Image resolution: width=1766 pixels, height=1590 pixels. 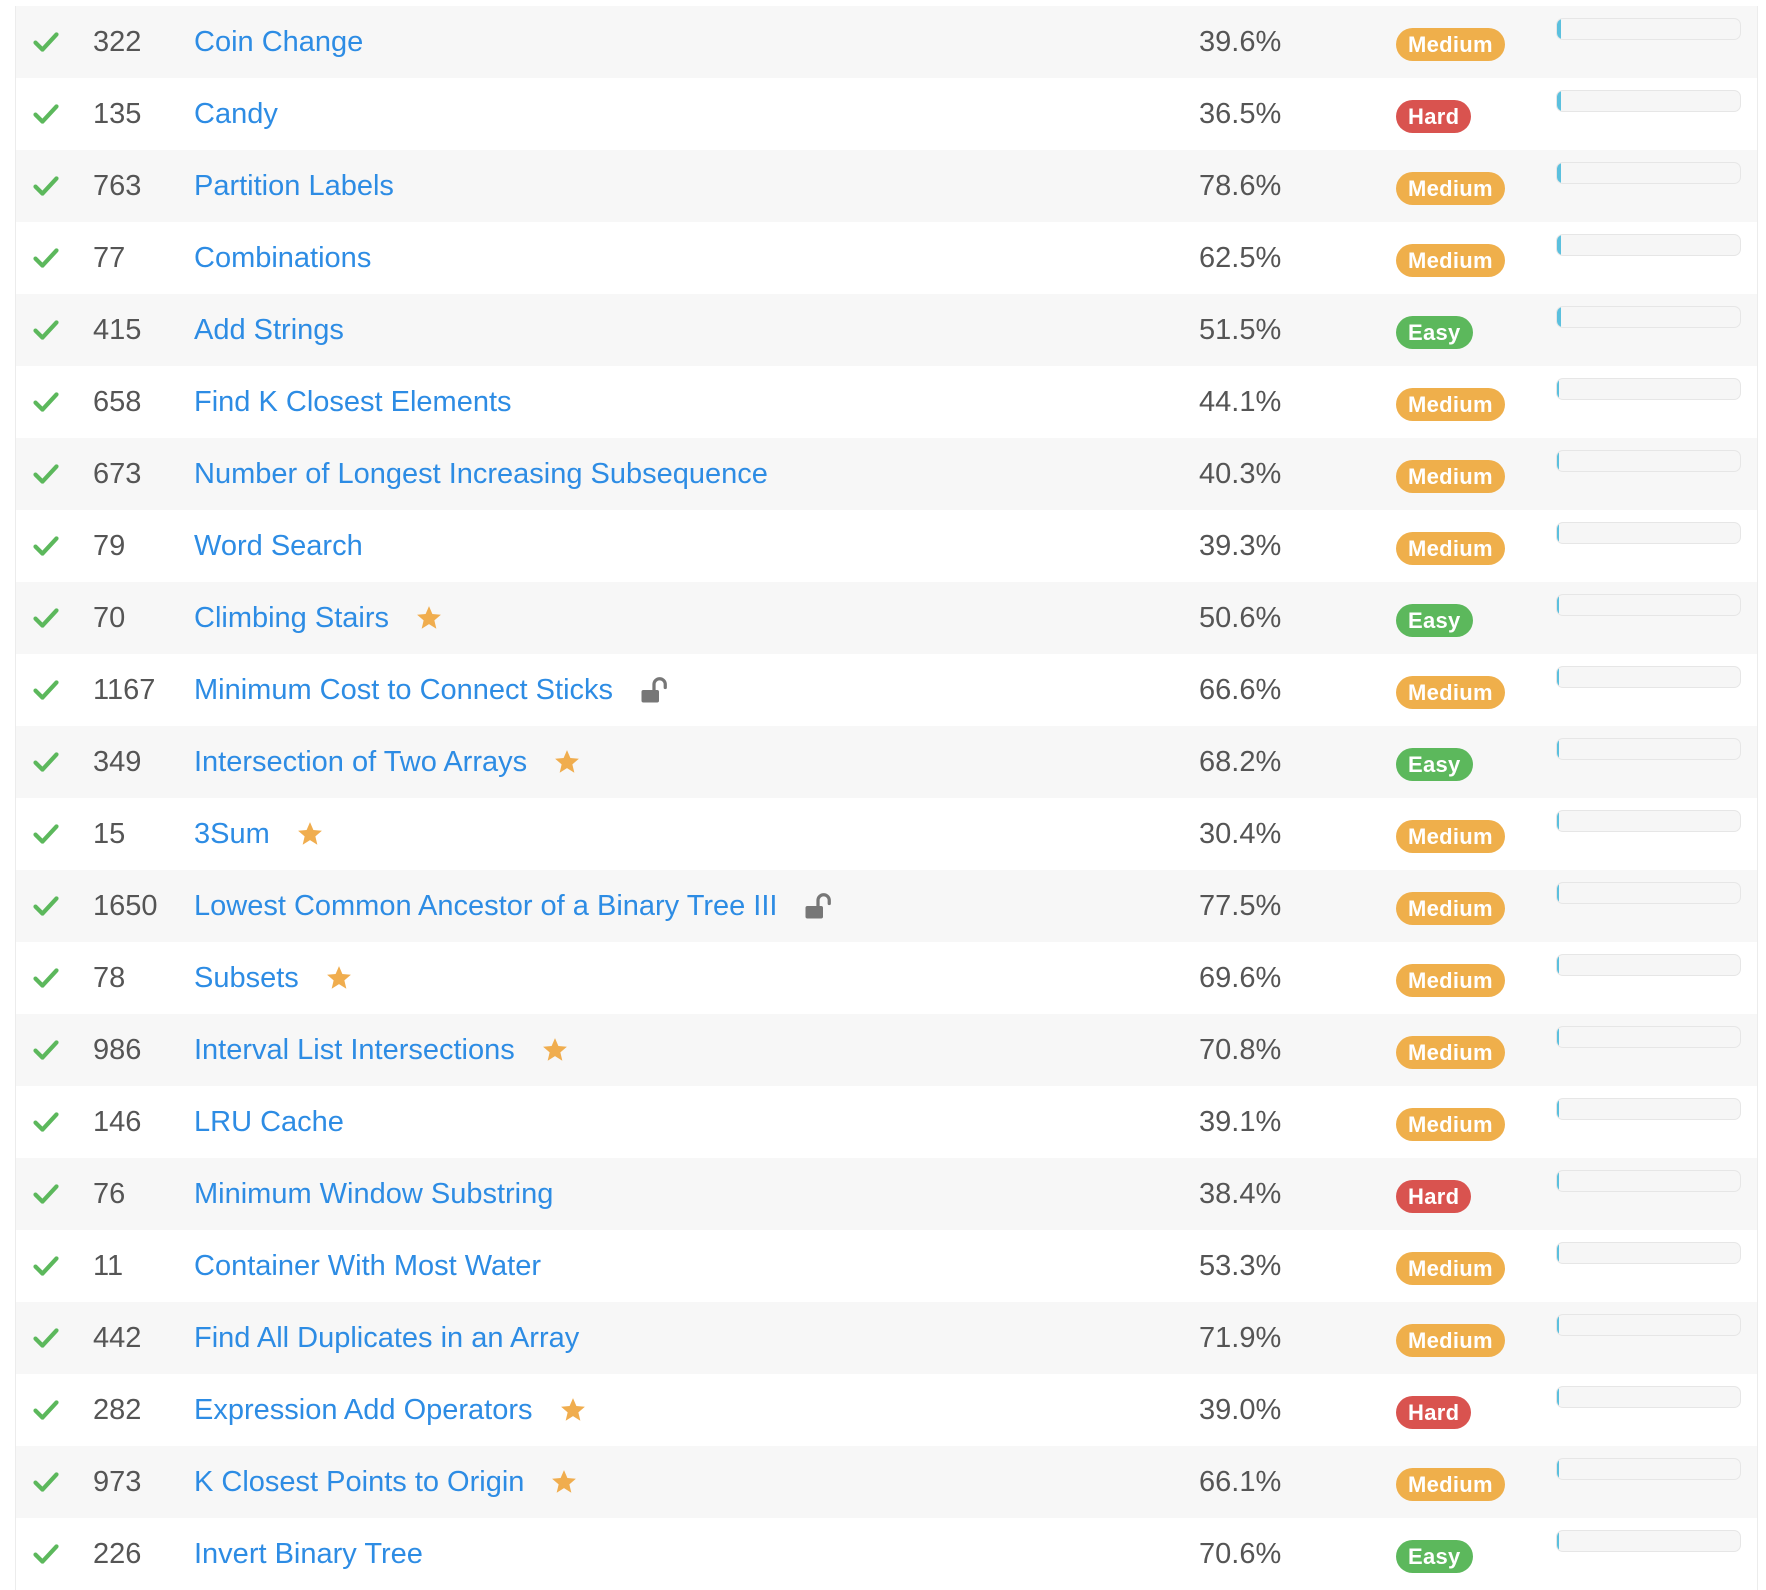 I want to click on problem-title-link: Invert Binary Tree, so click(x=308, y=1554).